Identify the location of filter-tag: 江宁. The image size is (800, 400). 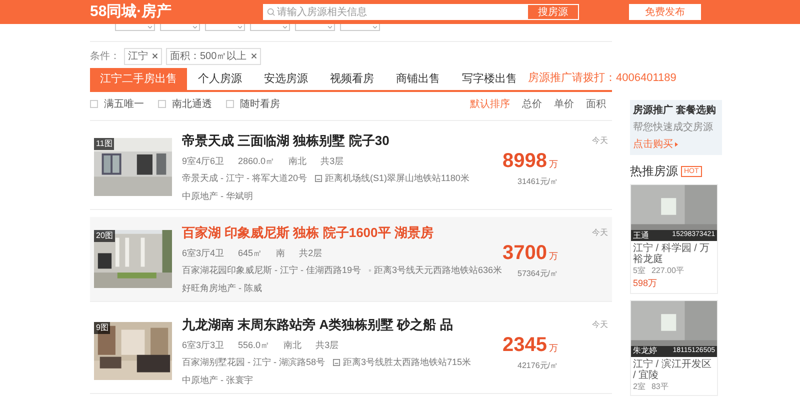
(143, 56).